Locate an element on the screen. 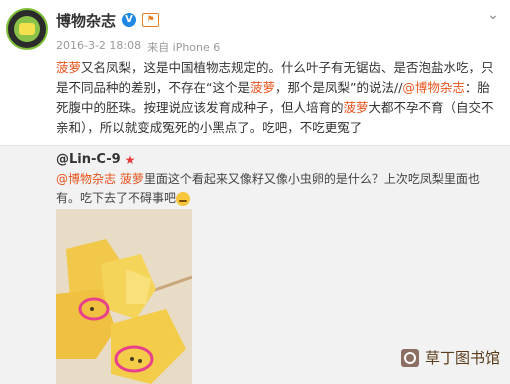 The height and width of the screenshot is (384, 510). post-date: 2016-3-2 18:08 is located at coordinates (98, 47).